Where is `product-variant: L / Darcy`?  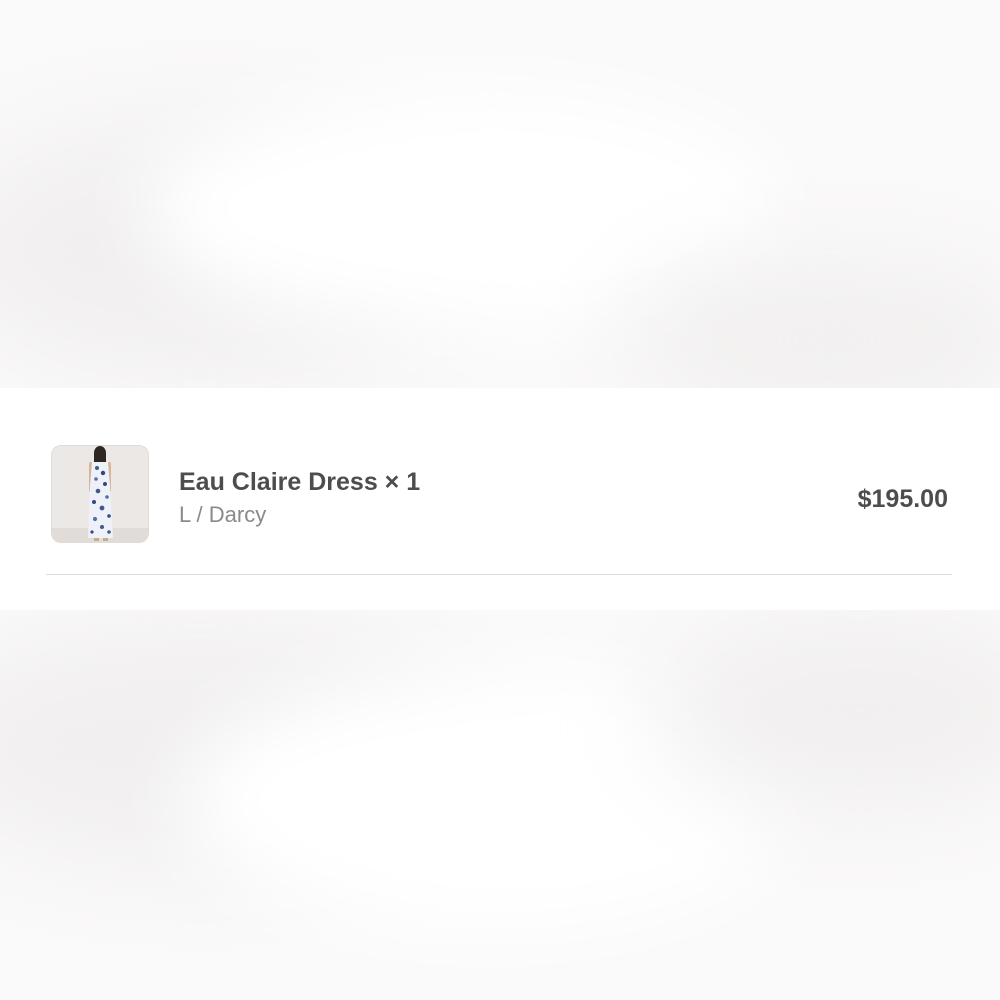
product-variant: L / Darcy is located at coordinates (223, 514).